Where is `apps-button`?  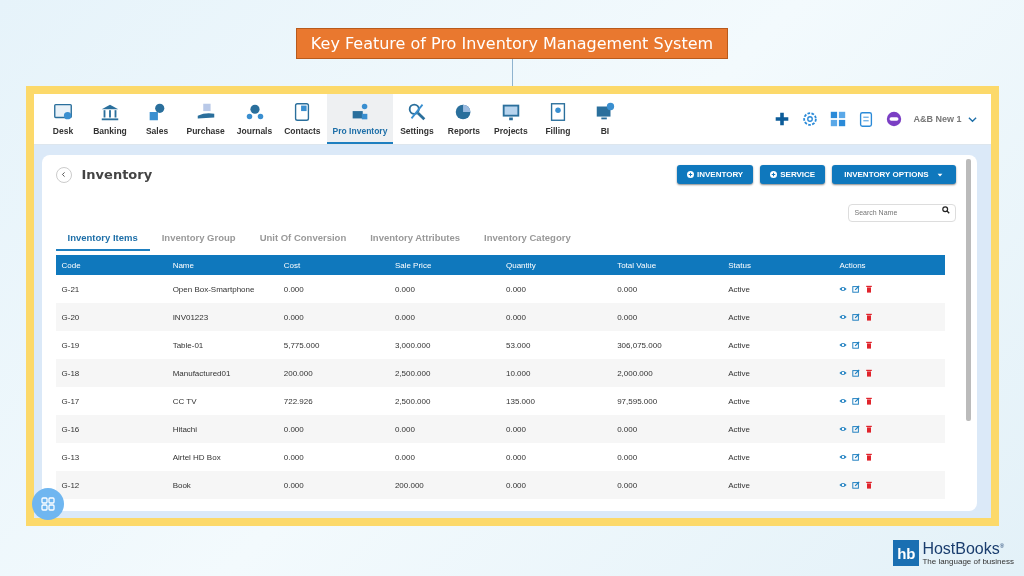
apps-button is located at coordinates (47, 504).